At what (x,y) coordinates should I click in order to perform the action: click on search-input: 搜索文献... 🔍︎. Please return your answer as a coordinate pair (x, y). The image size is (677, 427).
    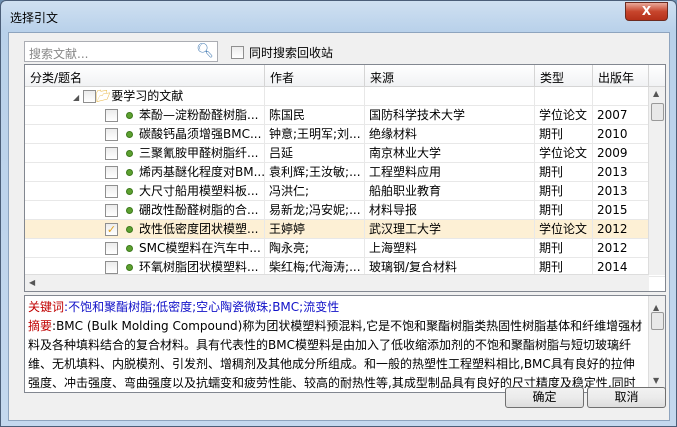
    Looking at the image, I should click on (121, 51).